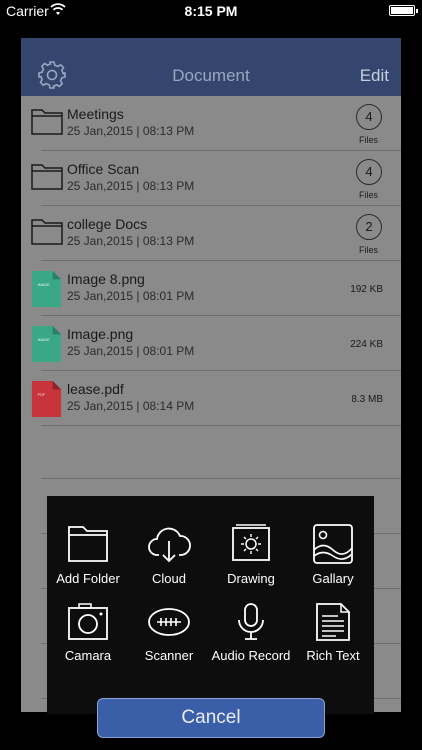 The height and width of the screenshot is (750, 422). I want to click on nav-bar: Document Edit, so click(211, 67).